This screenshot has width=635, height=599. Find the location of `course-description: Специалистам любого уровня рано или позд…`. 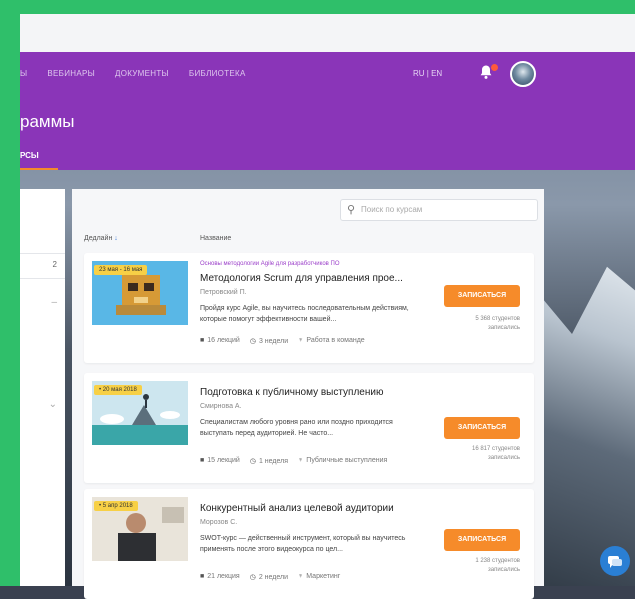

course-description: Специалистам любого уровня рано или позд… is located at coordinates (296, 428).